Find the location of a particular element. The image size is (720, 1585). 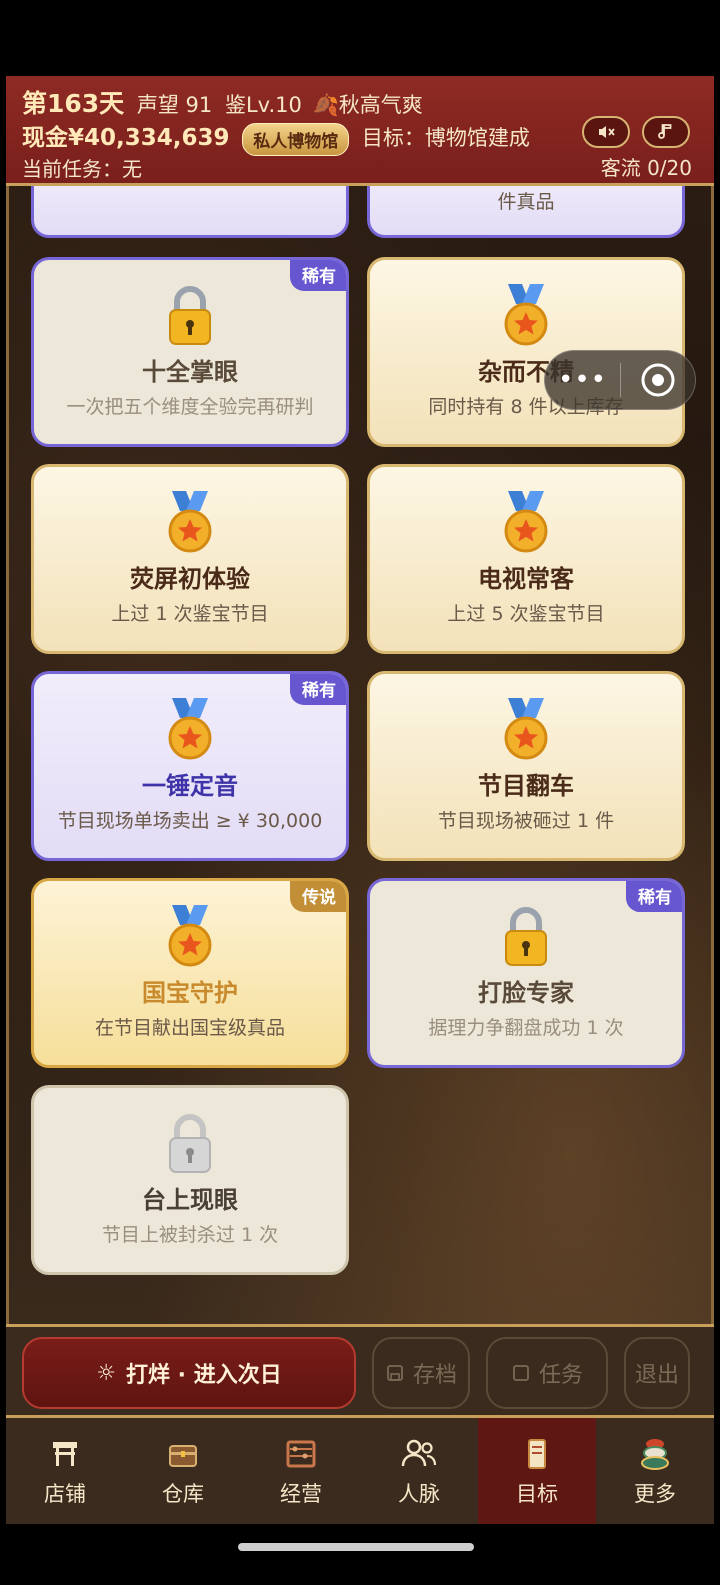

rarity-badge: 传说 is located at coordinates (318, 896).